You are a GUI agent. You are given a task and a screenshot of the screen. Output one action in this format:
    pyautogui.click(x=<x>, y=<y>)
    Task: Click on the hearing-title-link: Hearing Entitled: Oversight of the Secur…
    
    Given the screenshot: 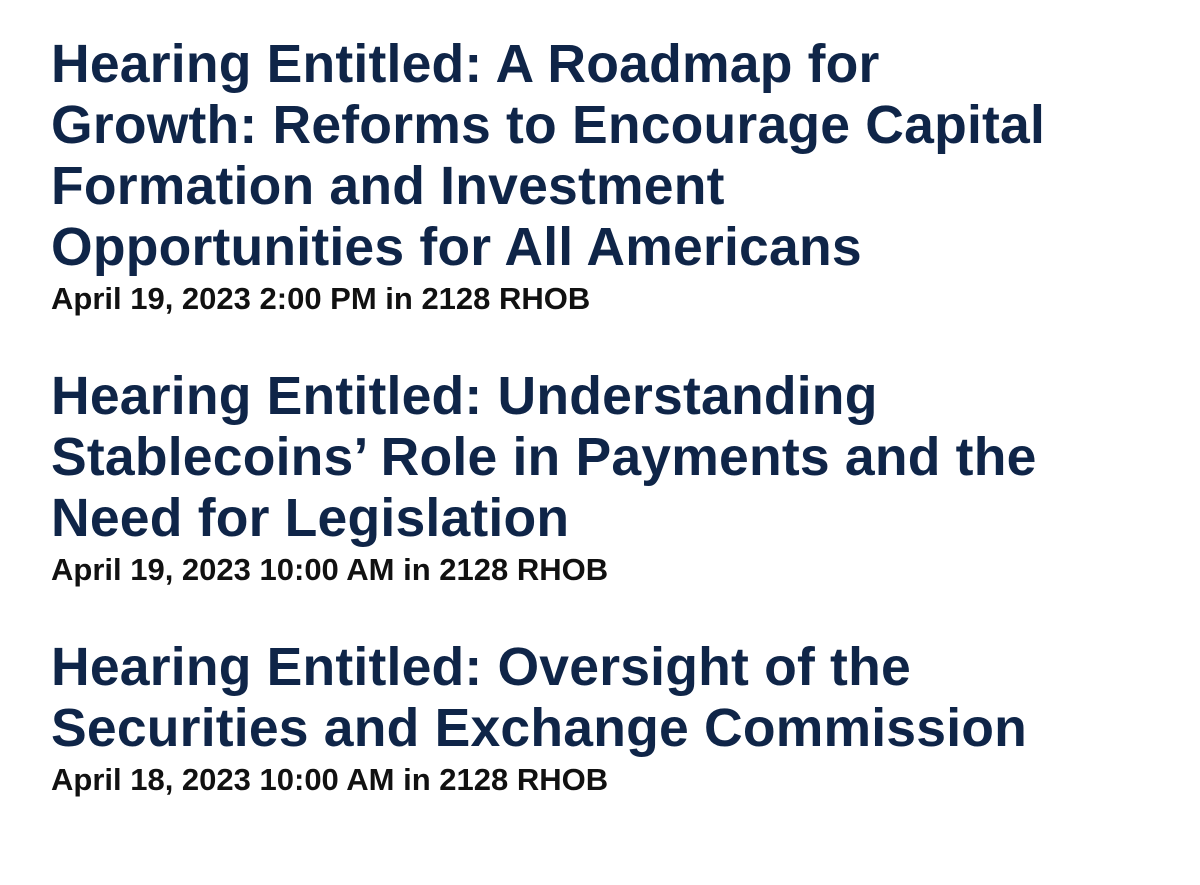 What is the action you would take?
    pyautogui.click(x=606, y=698)
    